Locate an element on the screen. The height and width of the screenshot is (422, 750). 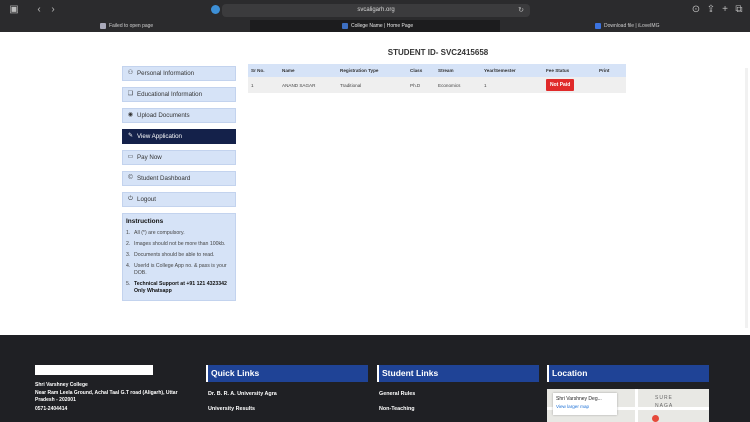
footer-link: Dr. B. R. A. University Agra is located at coordinates (287, 394).